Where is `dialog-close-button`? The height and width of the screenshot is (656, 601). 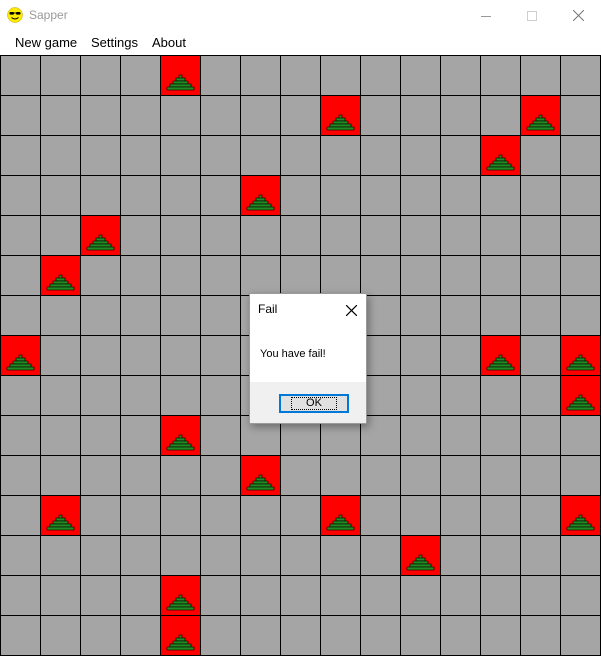 dialog-close-button is located at coordinates (351, 310).